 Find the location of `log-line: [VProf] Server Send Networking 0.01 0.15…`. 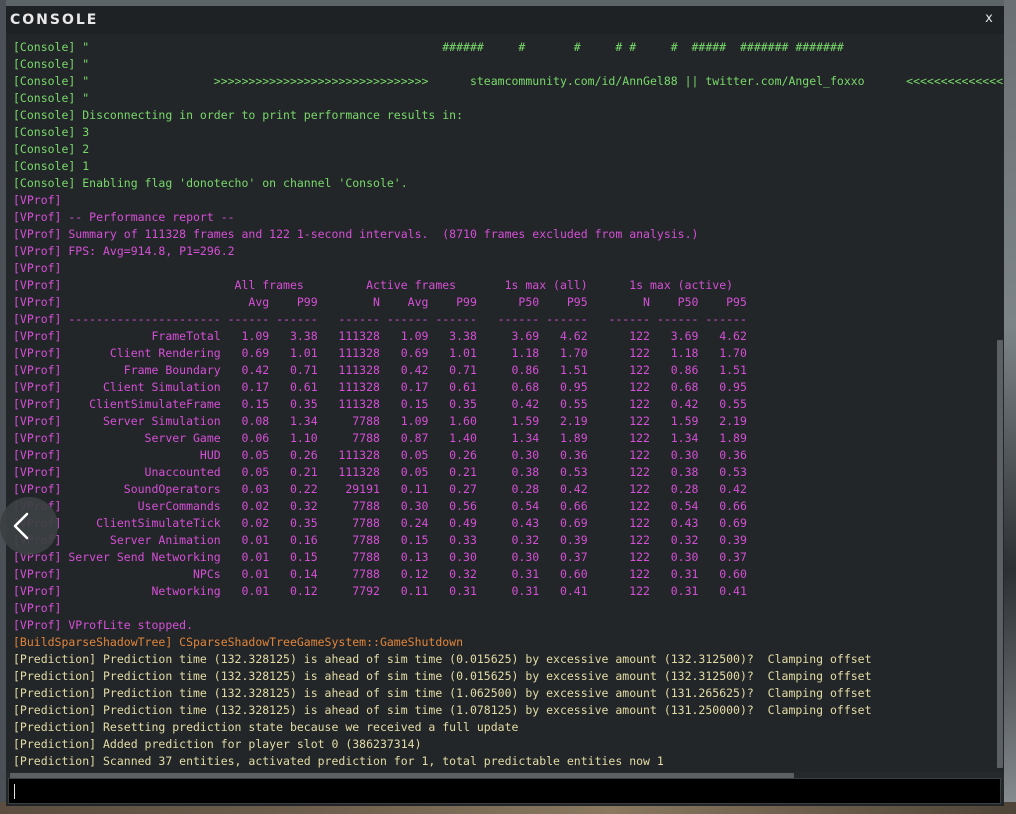

log-line: [VProf] Server Send Networking 0.01 0.15… is located at coordinates (380, 557).